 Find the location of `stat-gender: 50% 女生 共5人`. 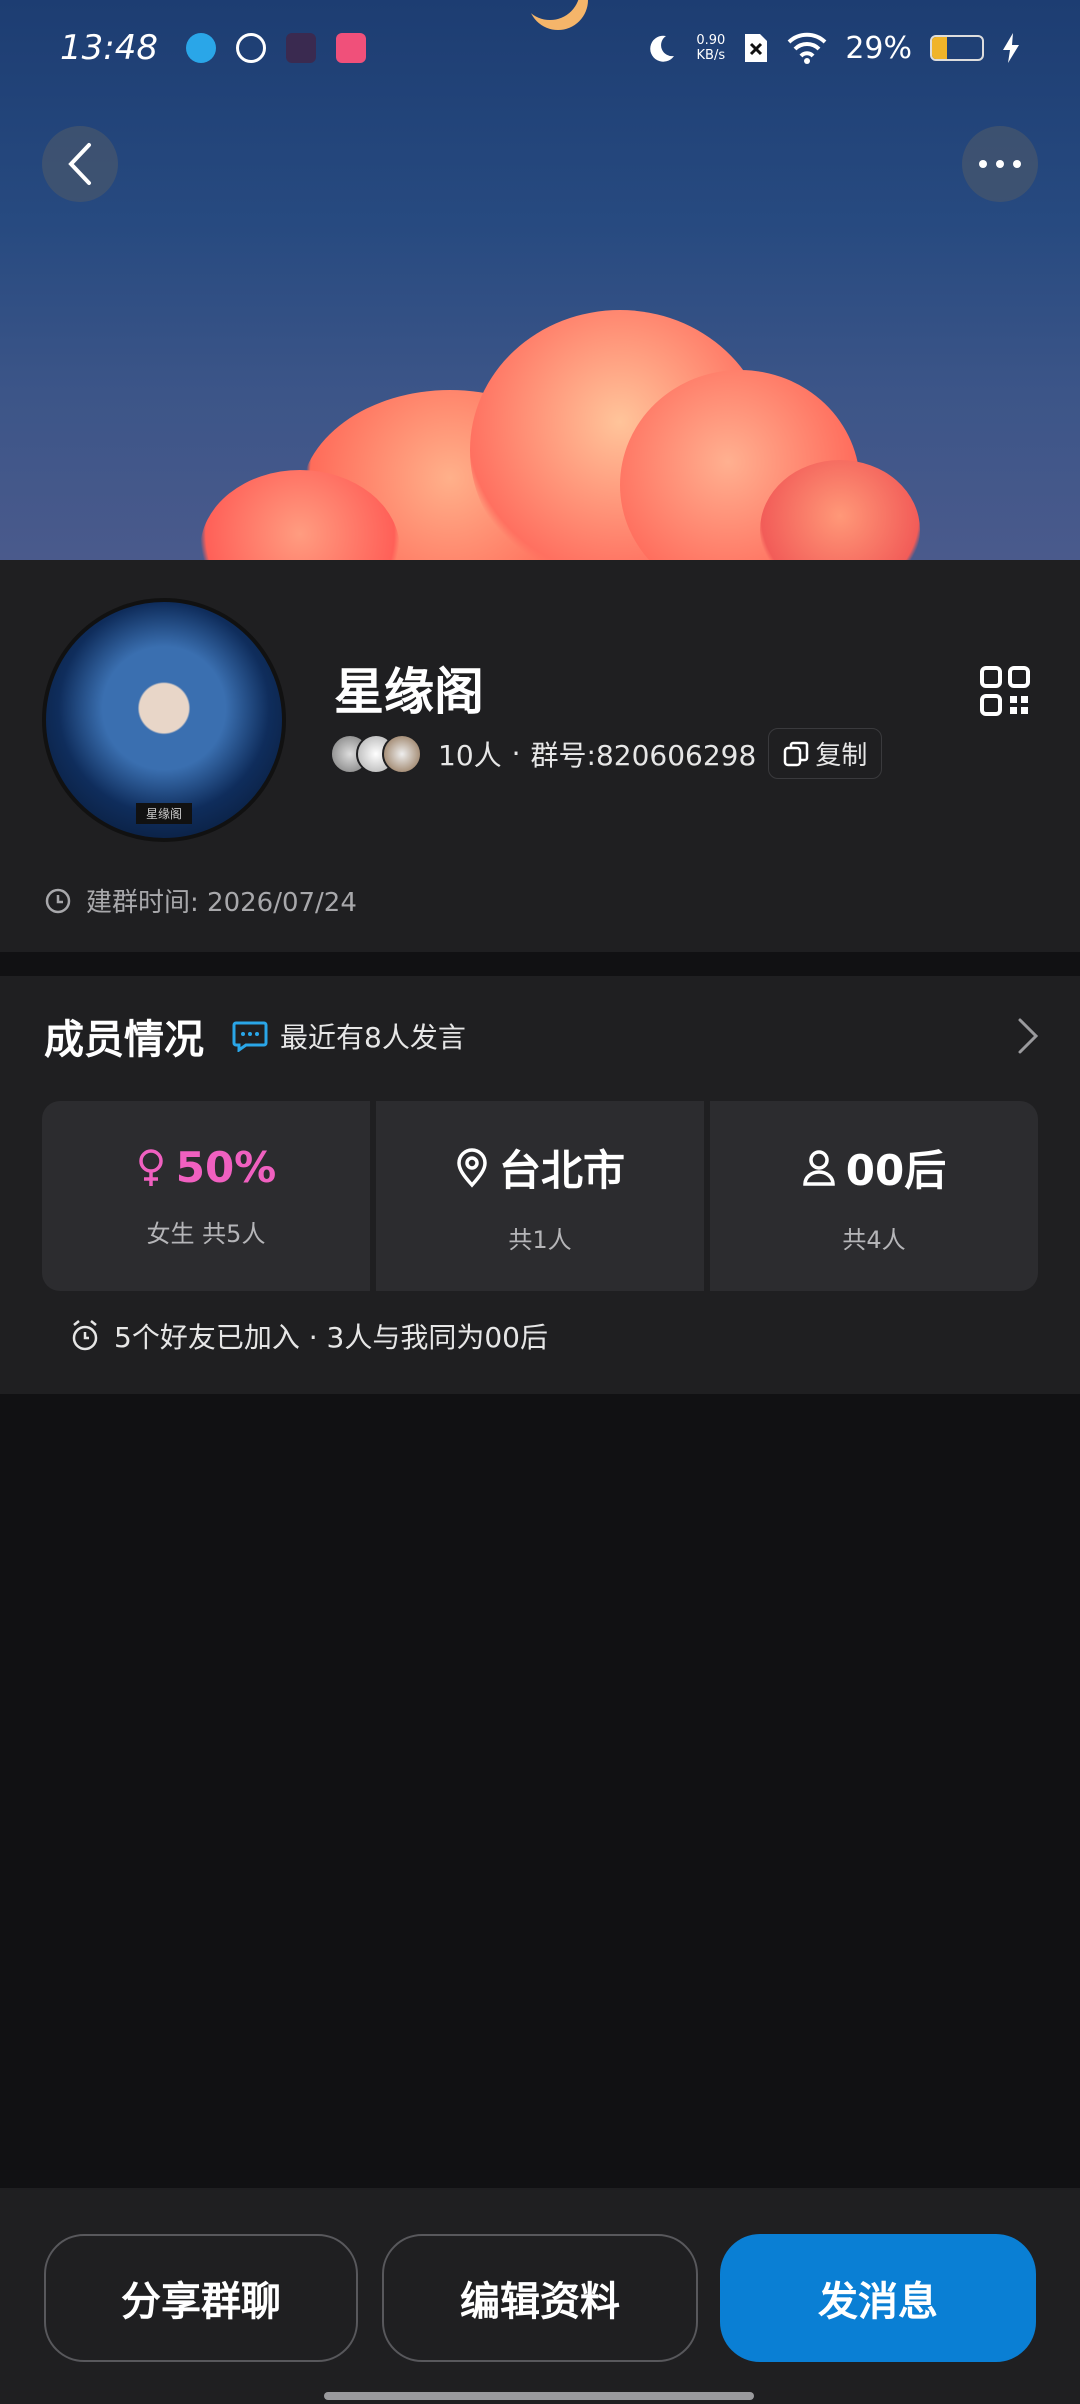

stat-gender: 50% 女生 共5人 is located at coordinates (206, 1196).